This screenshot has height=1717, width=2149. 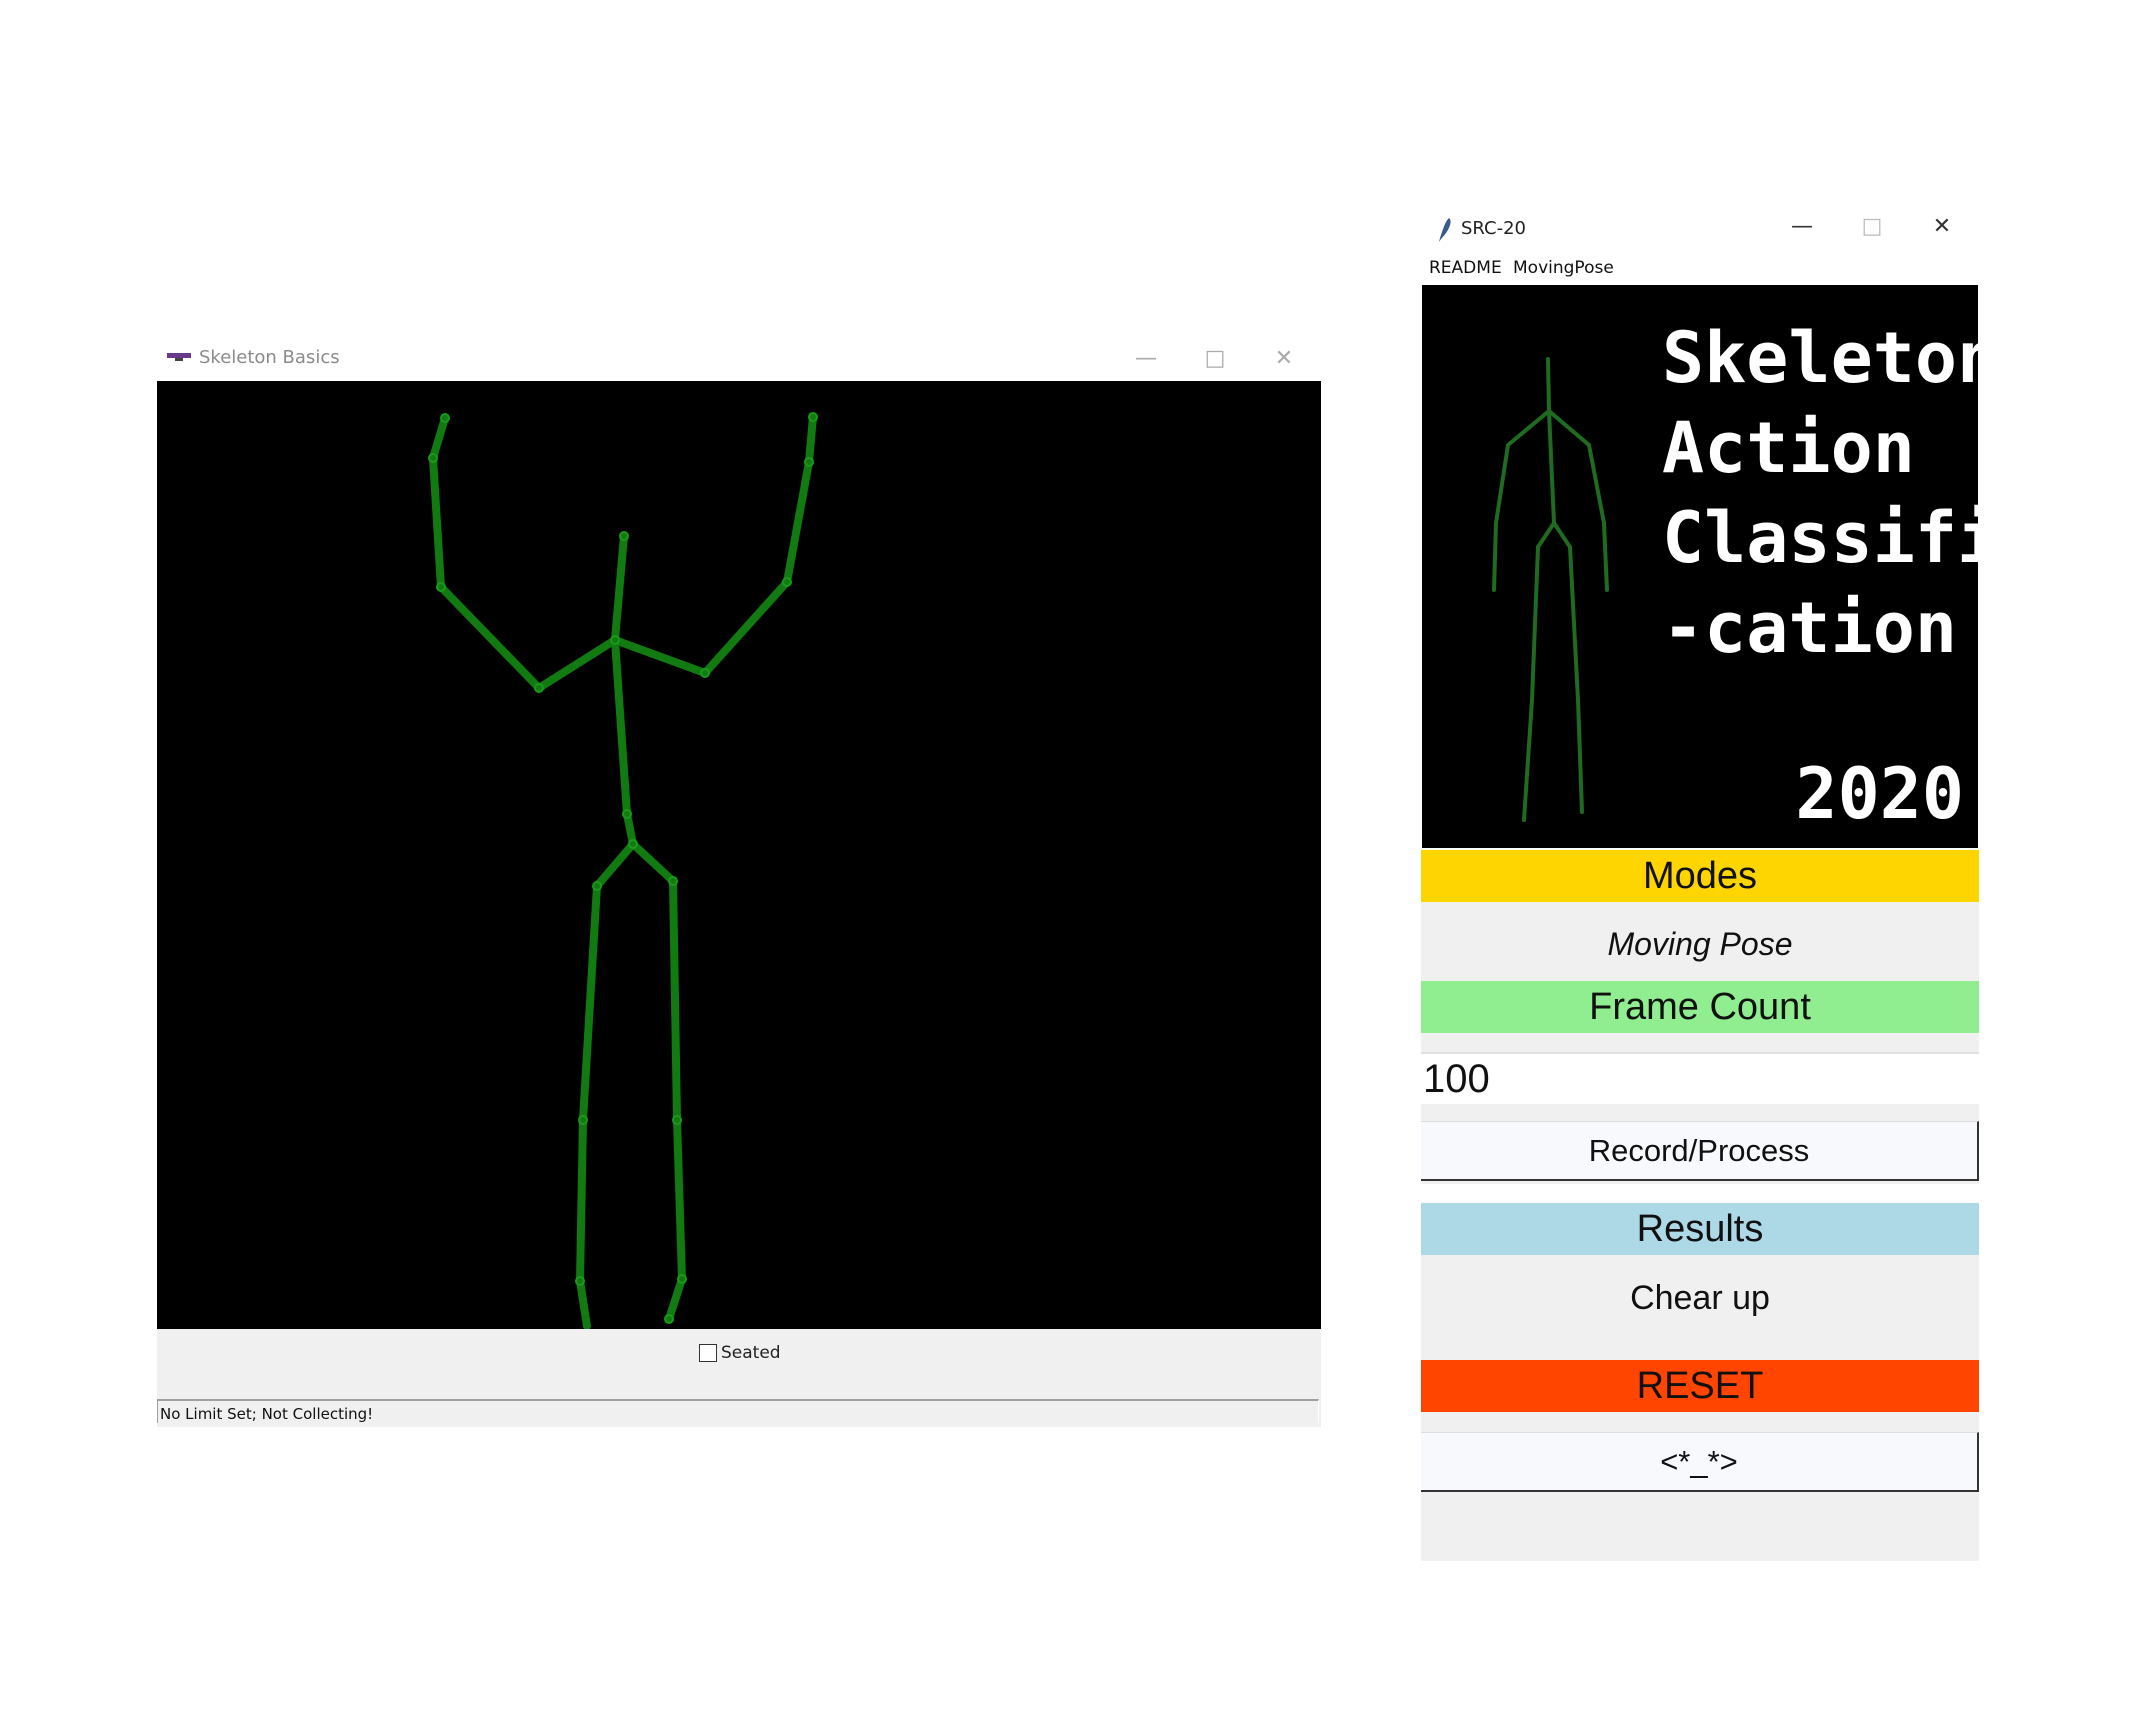 What do you see at coordinates (1700, 944) in the screenshot?
I see `mode-value: Moving Pose` at bounding box center [1700, 944].